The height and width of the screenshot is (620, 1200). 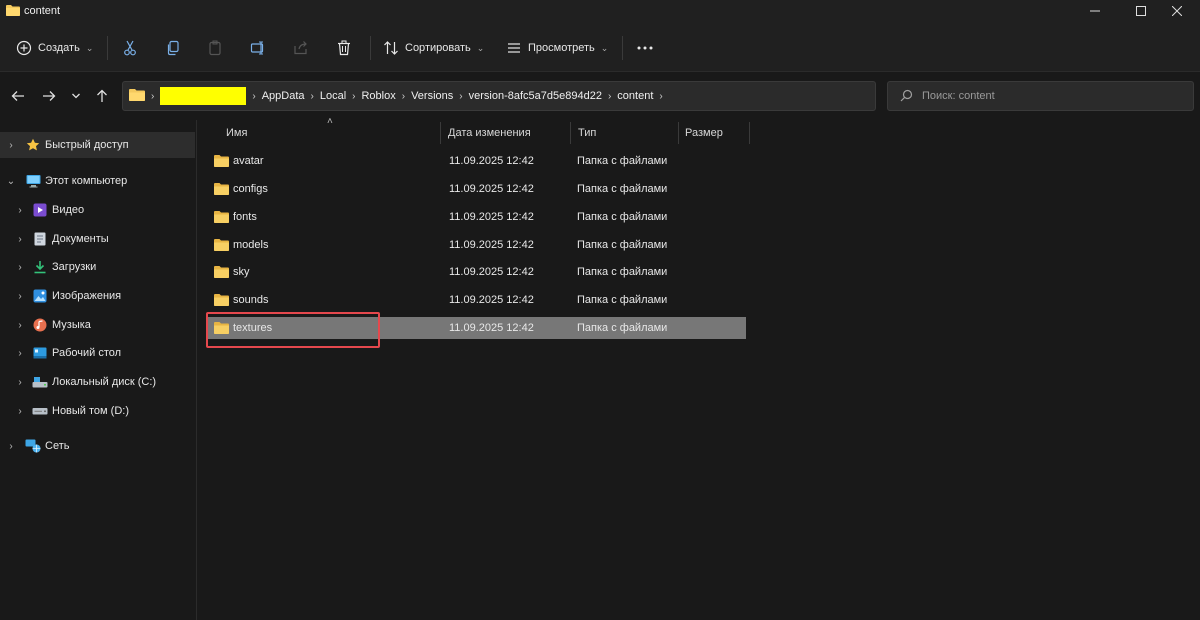 What do you see at coordinates (477, 189) in the screenshot?
I see `table-row: configs 11.09.2025 12:42 Папка с файлами` at bounding box center [477, 189].